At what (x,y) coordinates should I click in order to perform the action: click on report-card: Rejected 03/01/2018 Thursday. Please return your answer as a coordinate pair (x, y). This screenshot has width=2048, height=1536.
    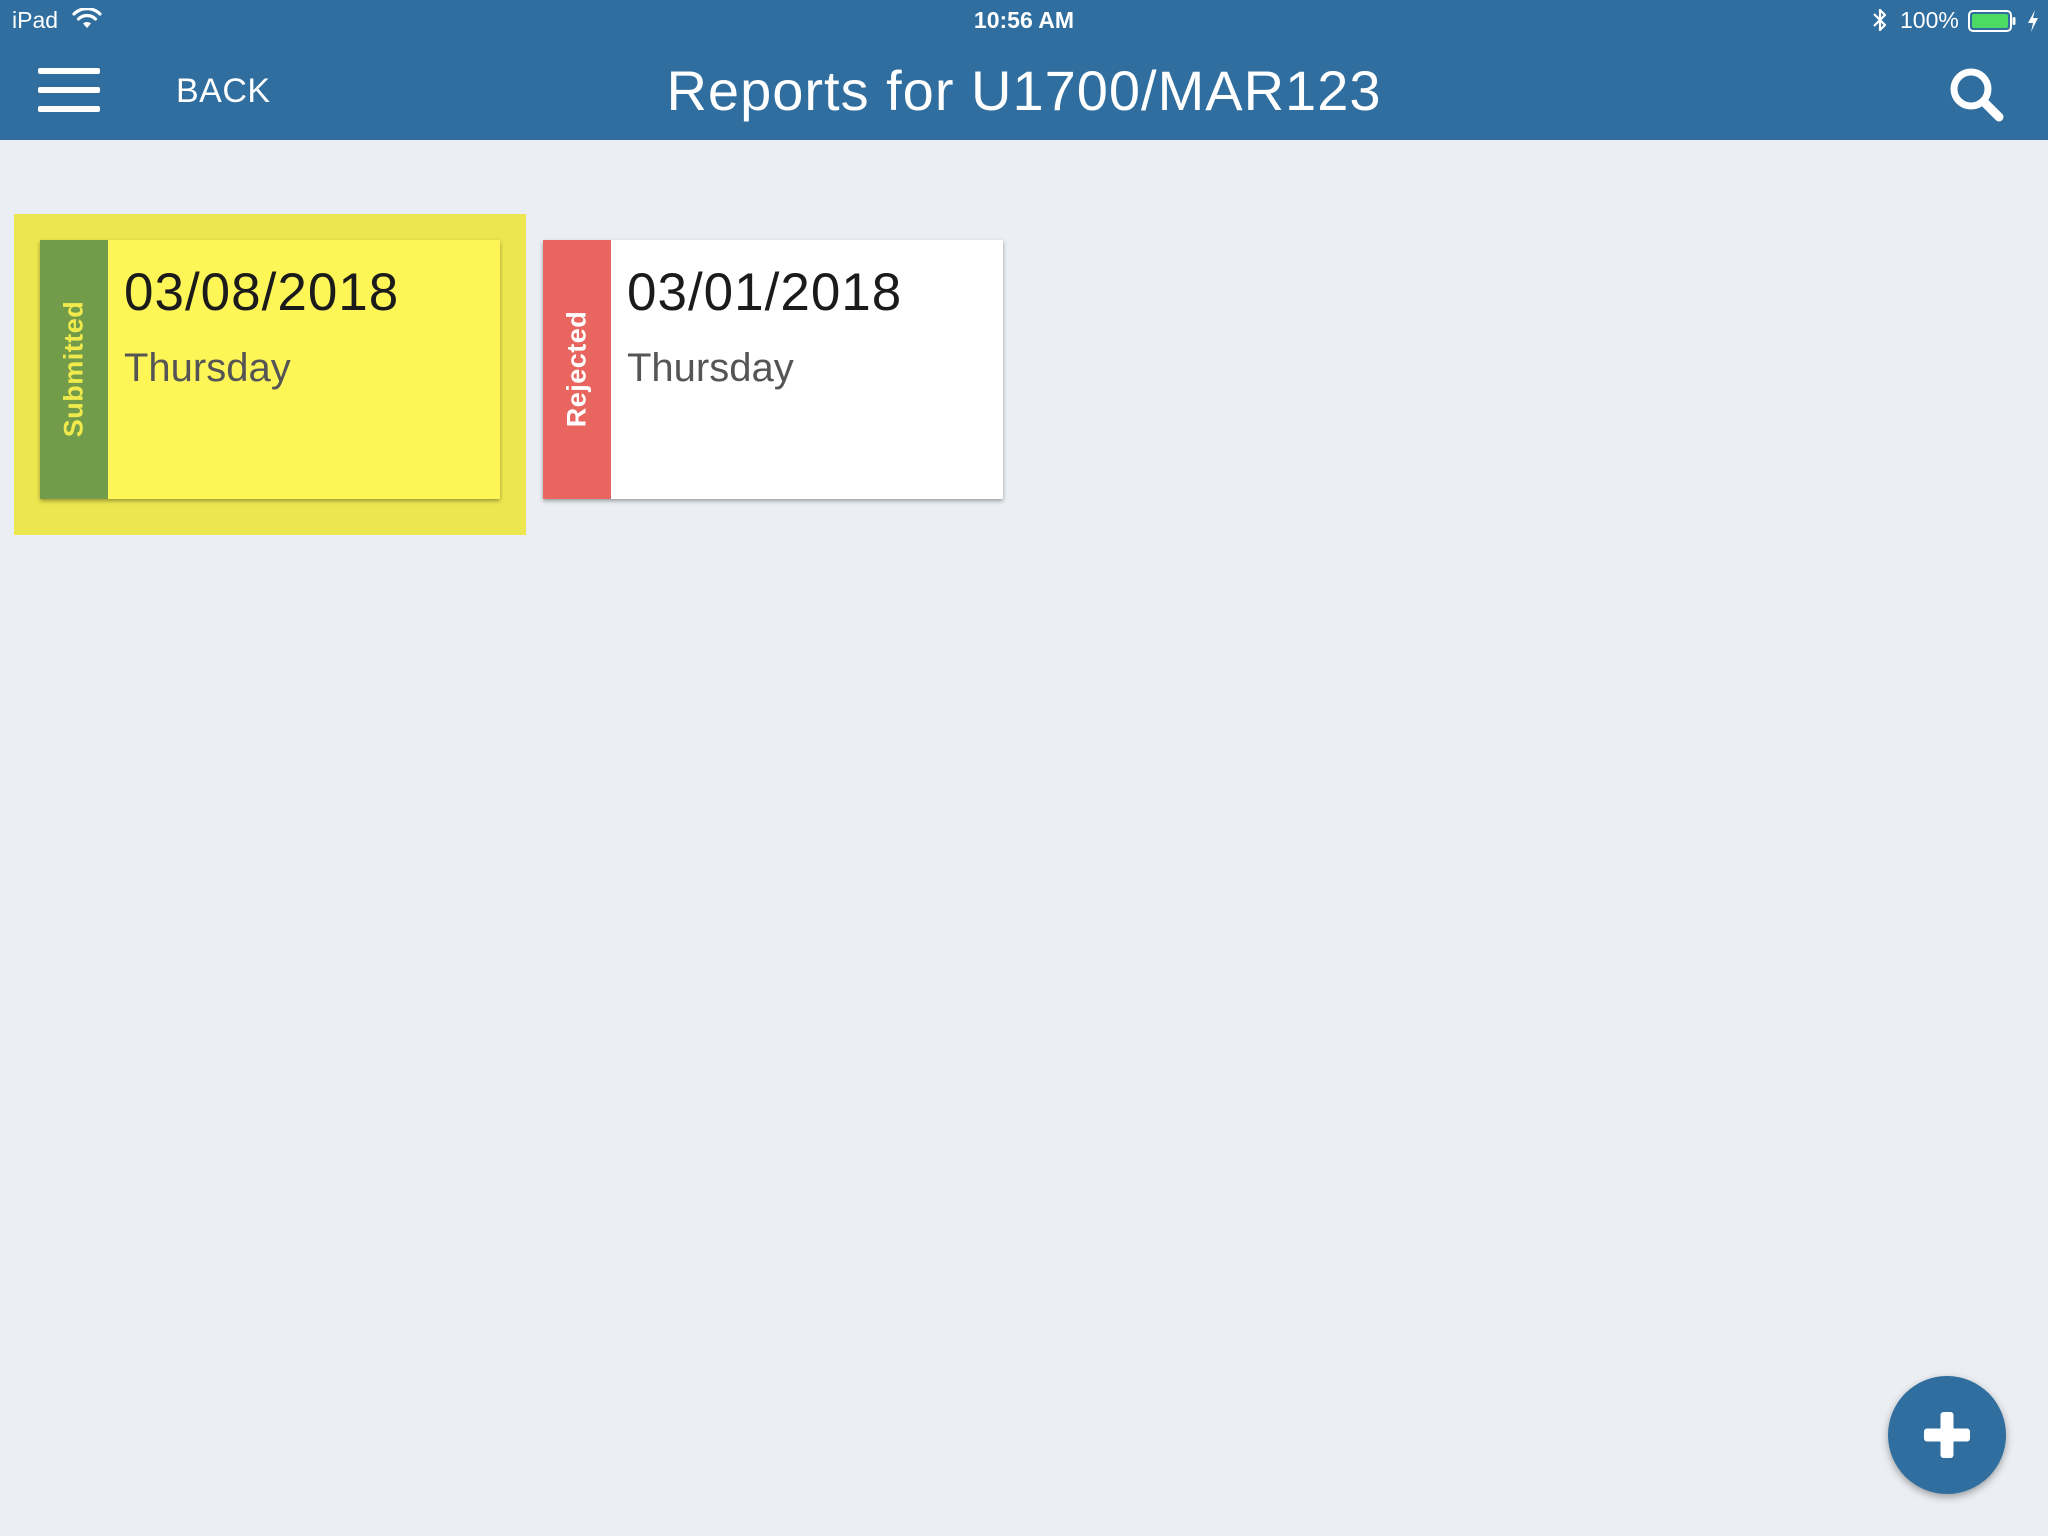
    Looking at the image, I should click on (773, 369).